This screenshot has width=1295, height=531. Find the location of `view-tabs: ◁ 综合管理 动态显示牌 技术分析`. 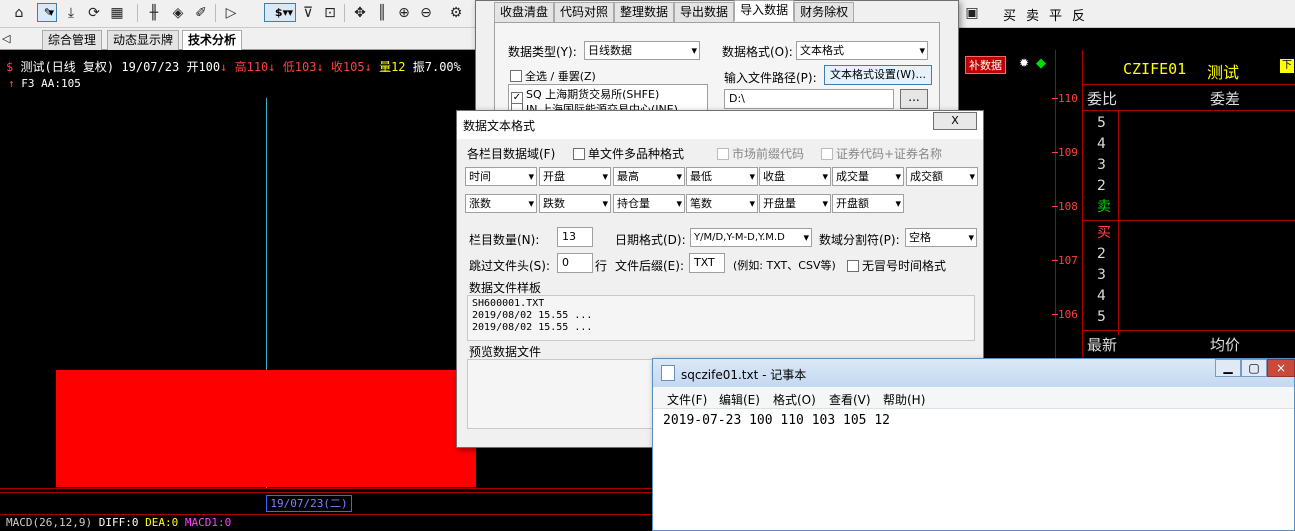

view-tabs: ◁ 综合管理 动态显示牌 技术分析 is located at coordinates (237, 39).